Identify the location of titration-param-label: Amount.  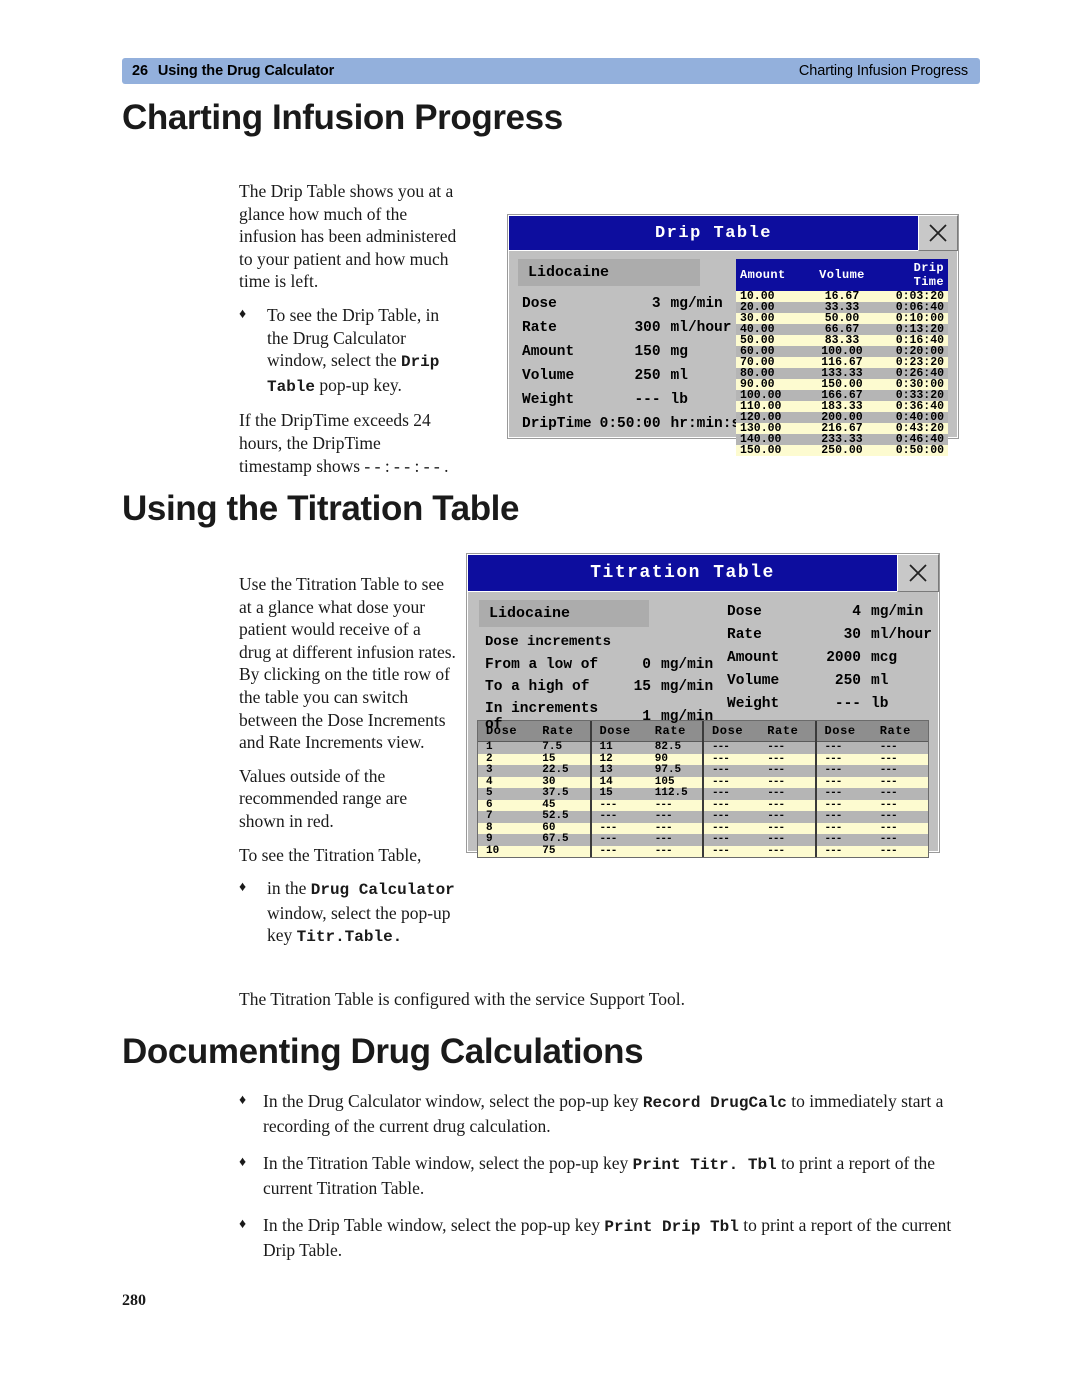
(753, 657).